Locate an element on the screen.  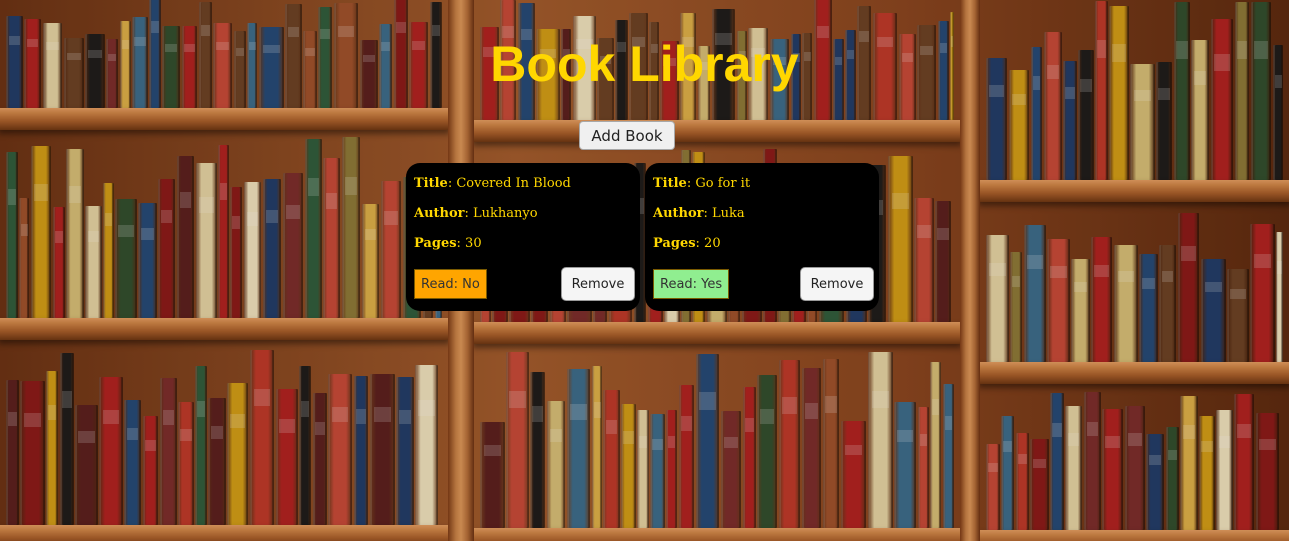
book-card-actions: Read: No Remove is located at coordinates (524, 284).